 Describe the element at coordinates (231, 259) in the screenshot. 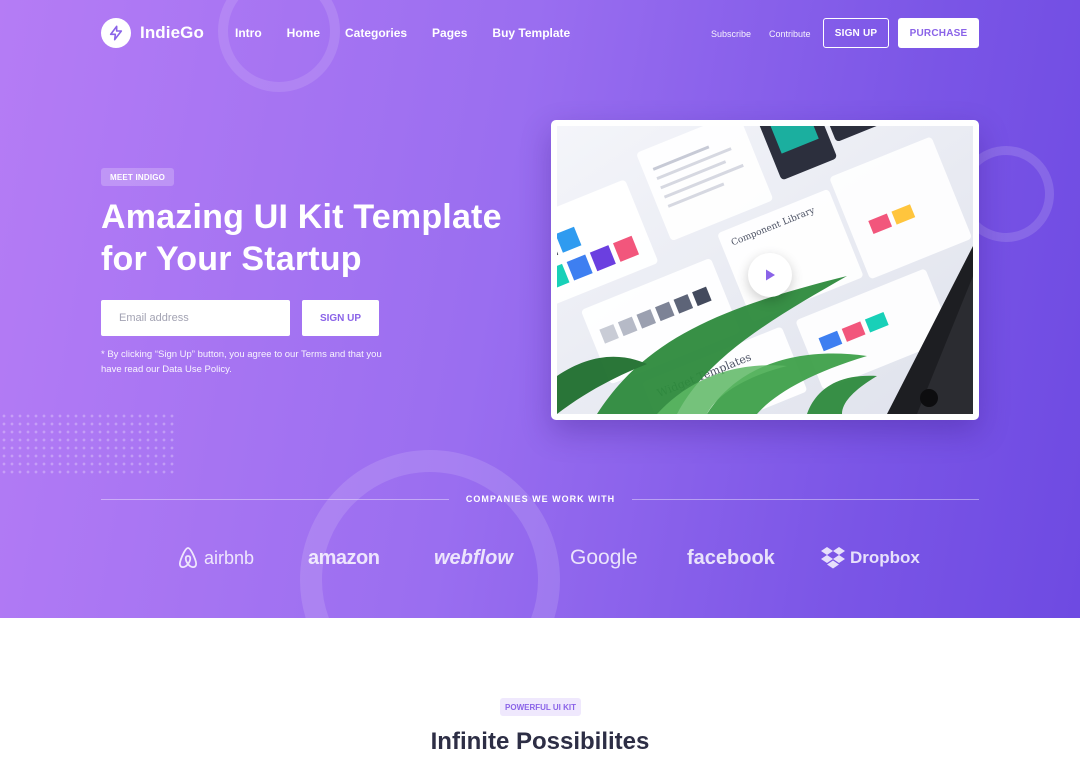

I see `hero-title-line-2: for Your Startup` at that location.